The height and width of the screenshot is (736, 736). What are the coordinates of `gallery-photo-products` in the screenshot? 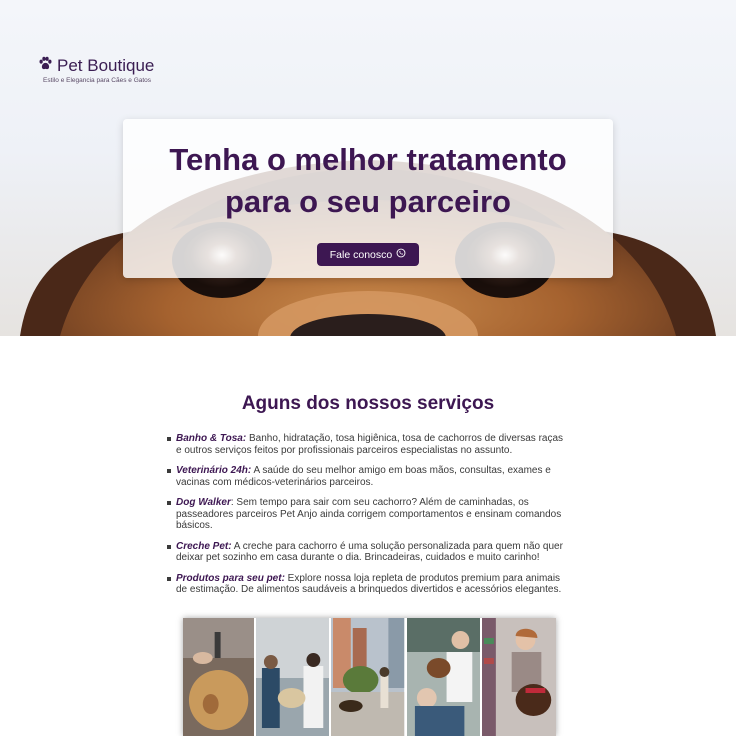 It's located at (519, 677).